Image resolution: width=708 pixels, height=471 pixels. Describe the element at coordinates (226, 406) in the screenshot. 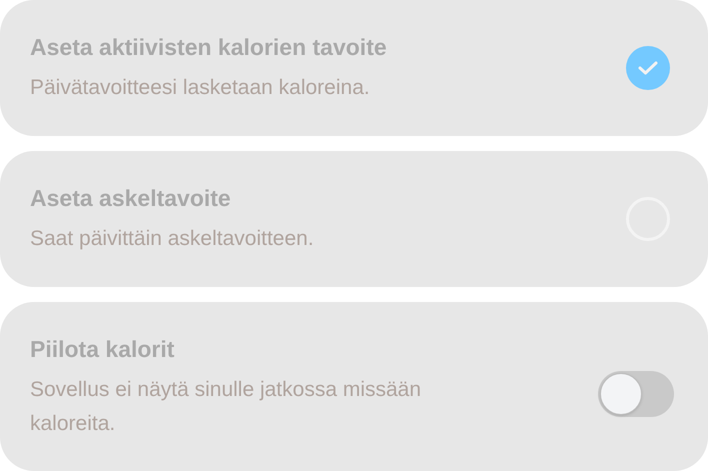

I see `option-description: Sovellus ei näytä sinulle jatkossa missään kaloreita.` at that location.